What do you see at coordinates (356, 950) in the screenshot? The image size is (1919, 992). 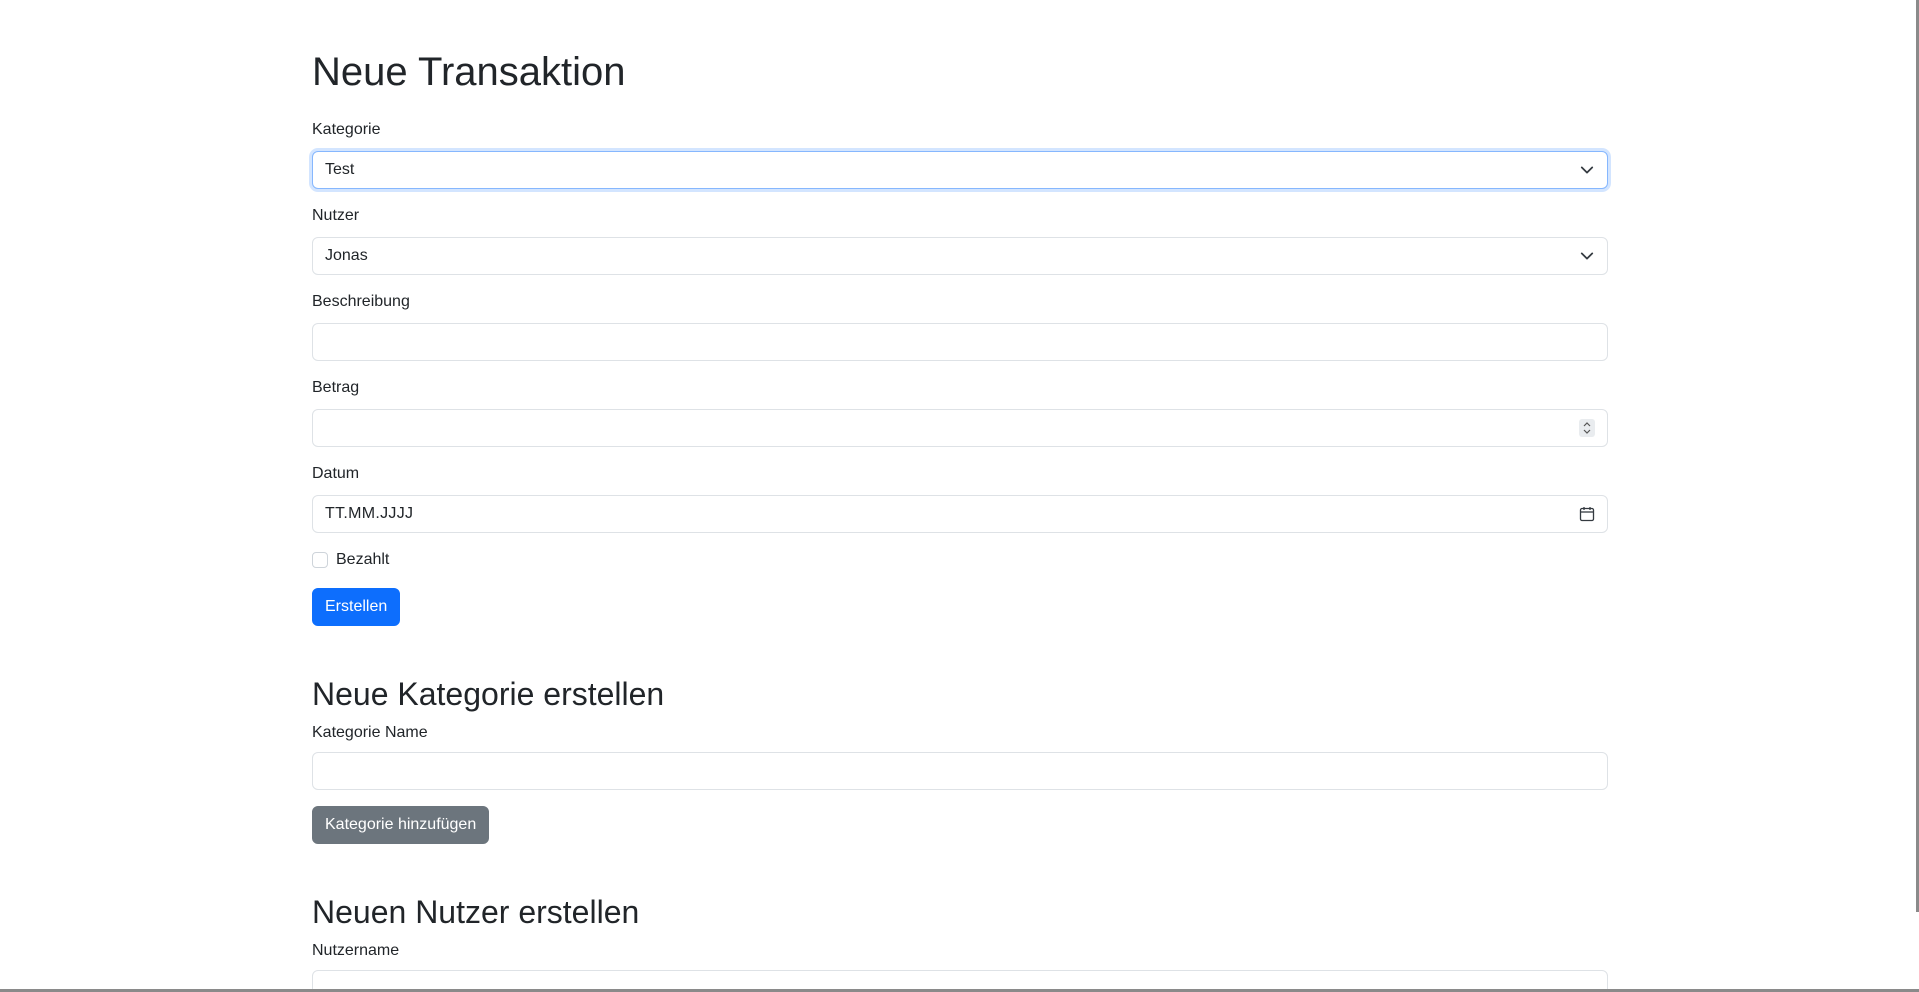 I see `user-name-label: Nutzername` at bounding box center [356, 950].